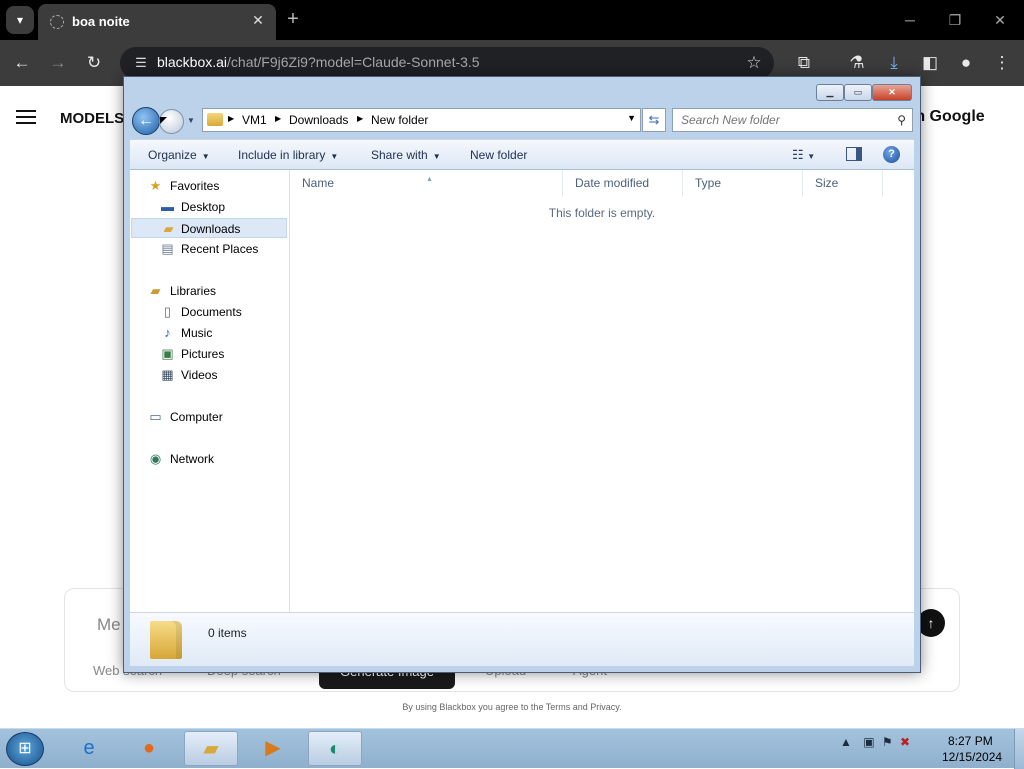 The image size is (1024, 769). I want to click on new-folder-button: New folder, so click(498, 155).